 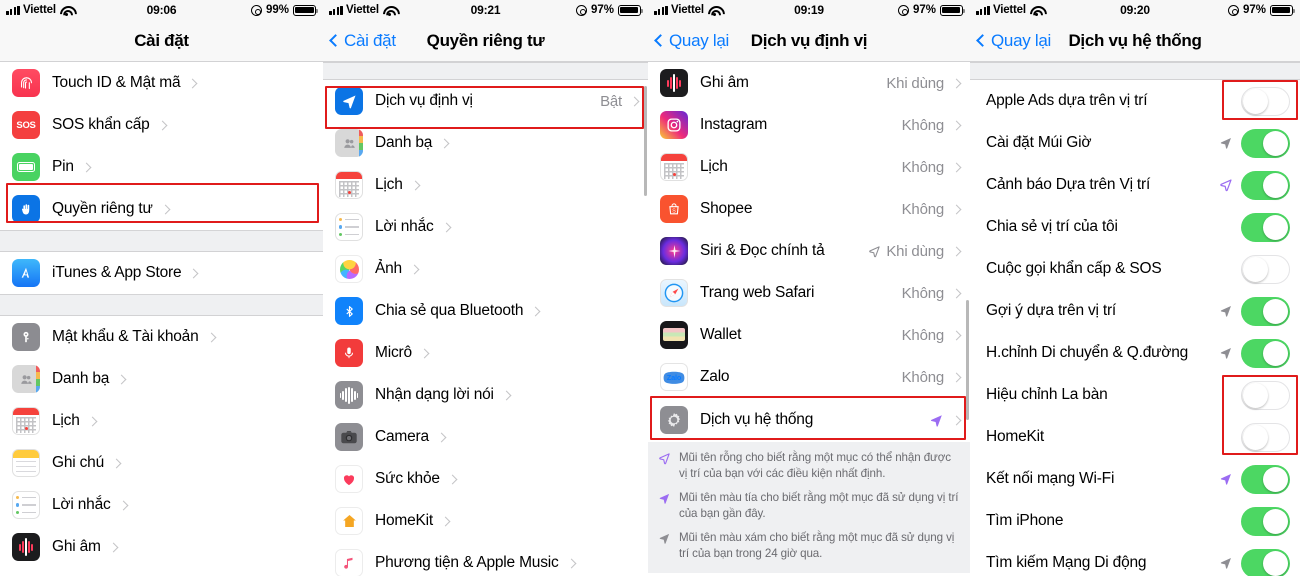 I want to click on row-passwords-accounts: Mật khẩu & Tài khoản, so click(x=161, y=337).